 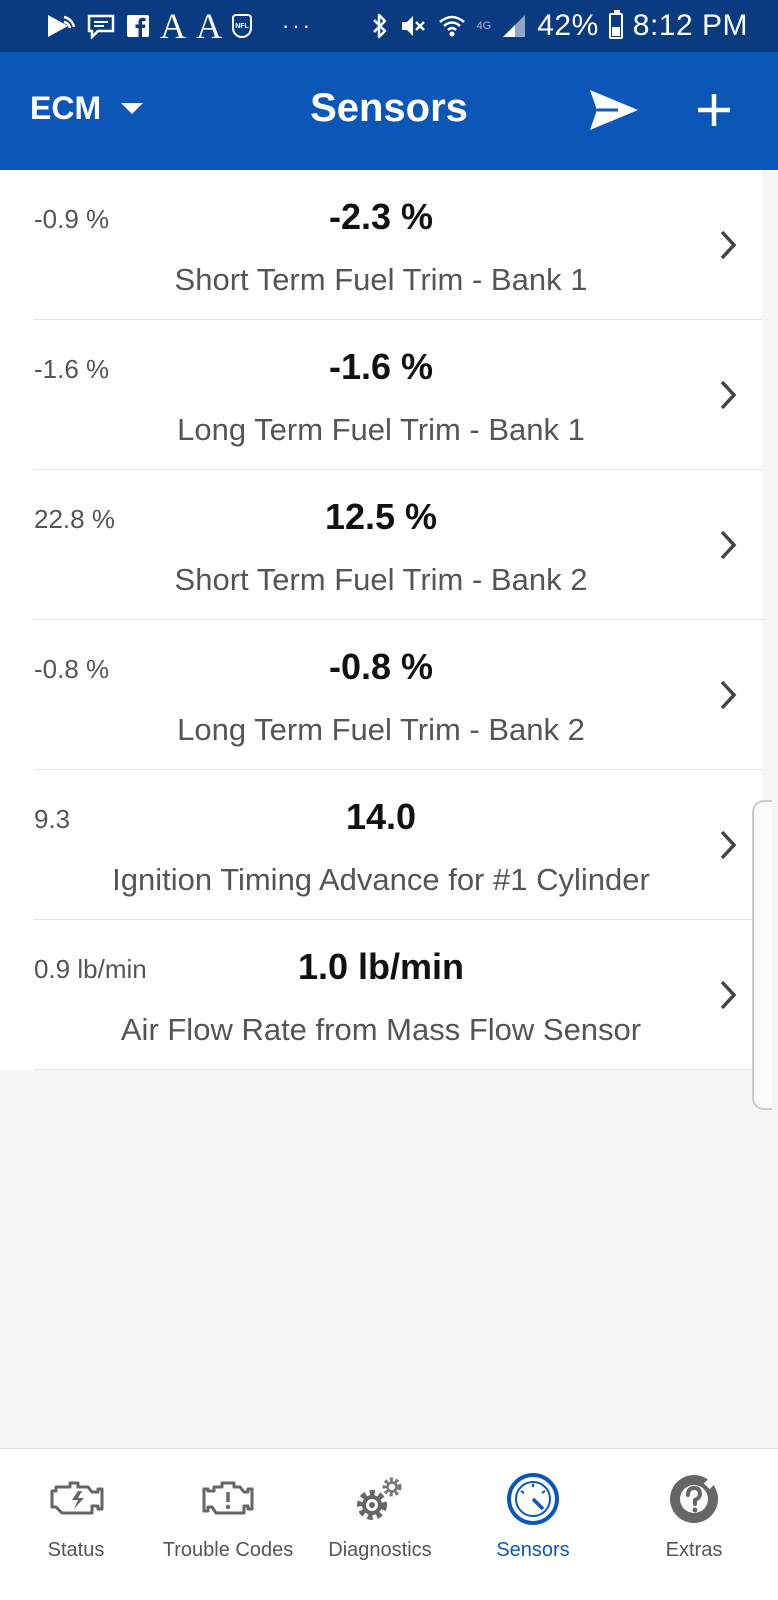 I want to click on check-engine-icon, so click(x=228, y=1499).